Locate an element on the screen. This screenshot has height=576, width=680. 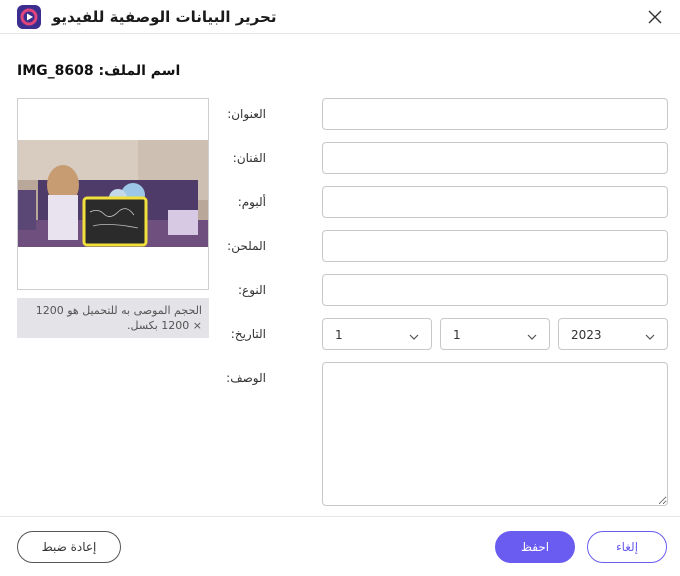
genre-input is located at coordinates (495, 290).